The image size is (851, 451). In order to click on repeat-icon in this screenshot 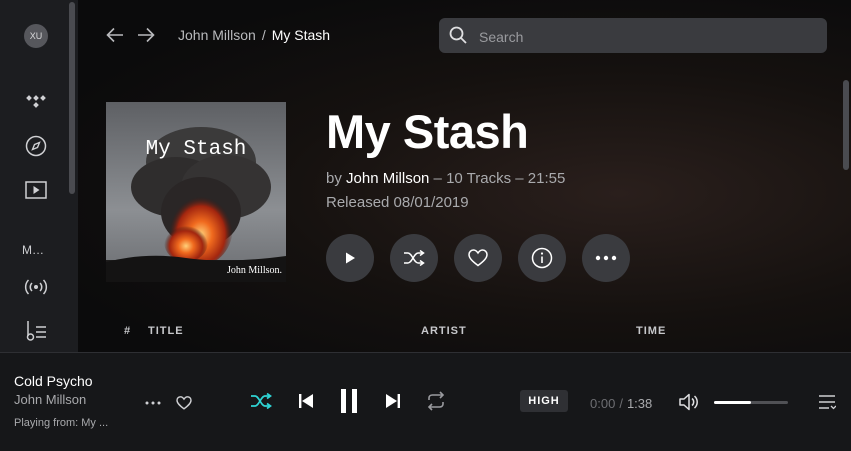, I will do `click(436, 401)`.